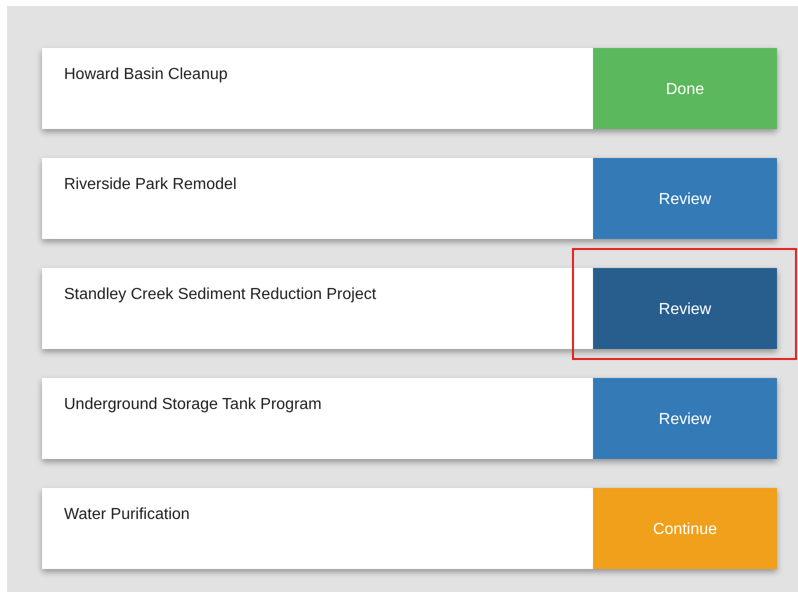 The image size is (798, 592). I want to click on project-name: Underground Storage Tank Program, so click(193, 405).